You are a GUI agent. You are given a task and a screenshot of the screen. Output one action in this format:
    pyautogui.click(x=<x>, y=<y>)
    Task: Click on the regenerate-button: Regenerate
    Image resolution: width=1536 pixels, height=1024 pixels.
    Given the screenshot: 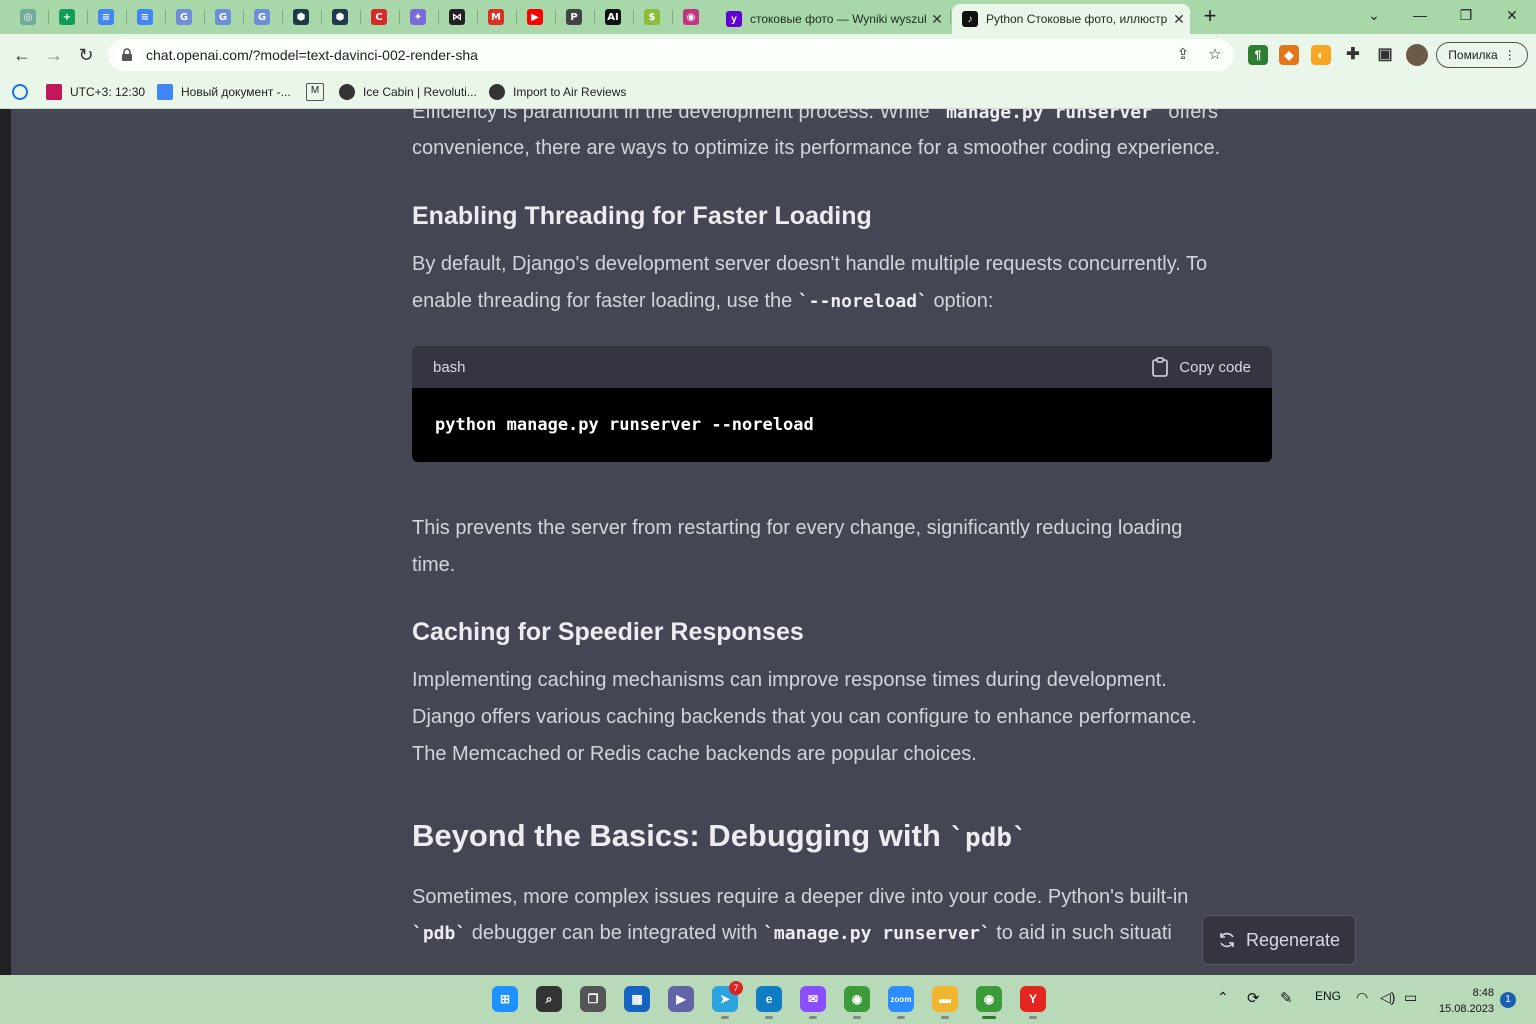 What is the action you would take?
    pyautogui.click(x=1279, y=940)
    